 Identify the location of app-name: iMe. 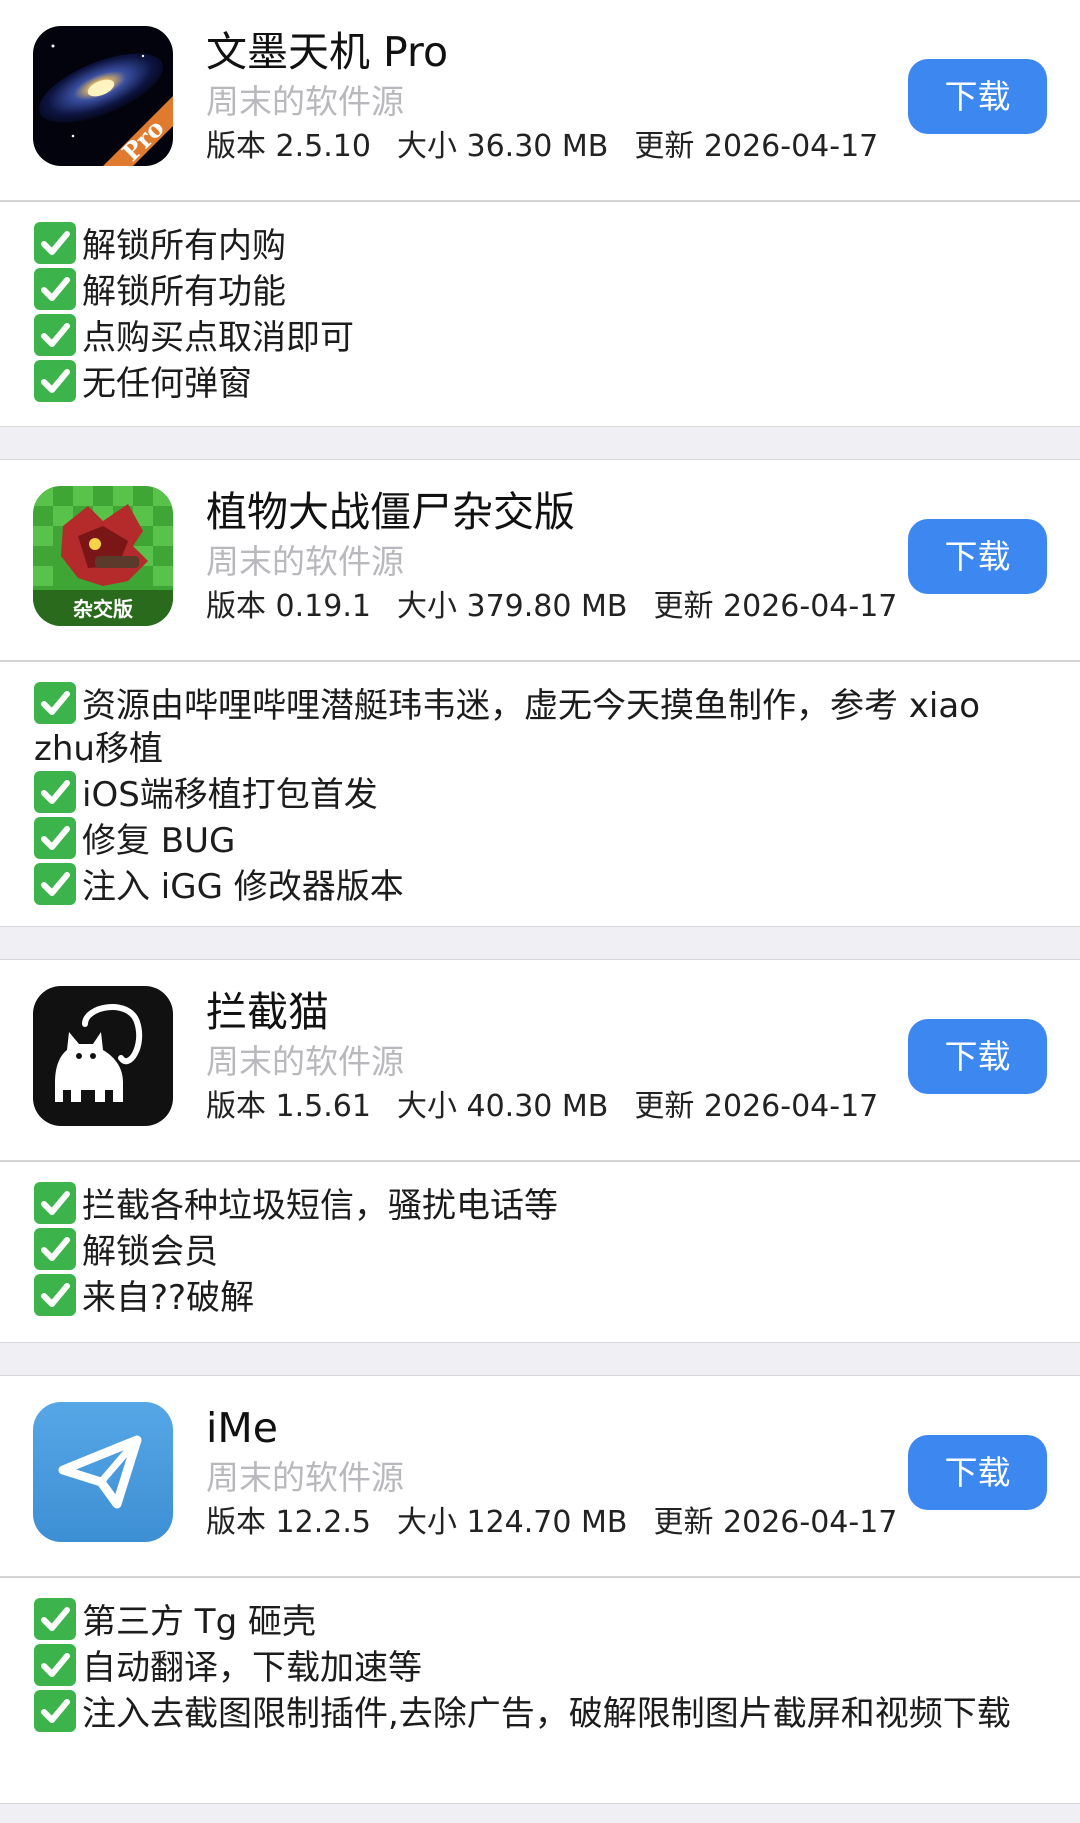
(242, 1428).